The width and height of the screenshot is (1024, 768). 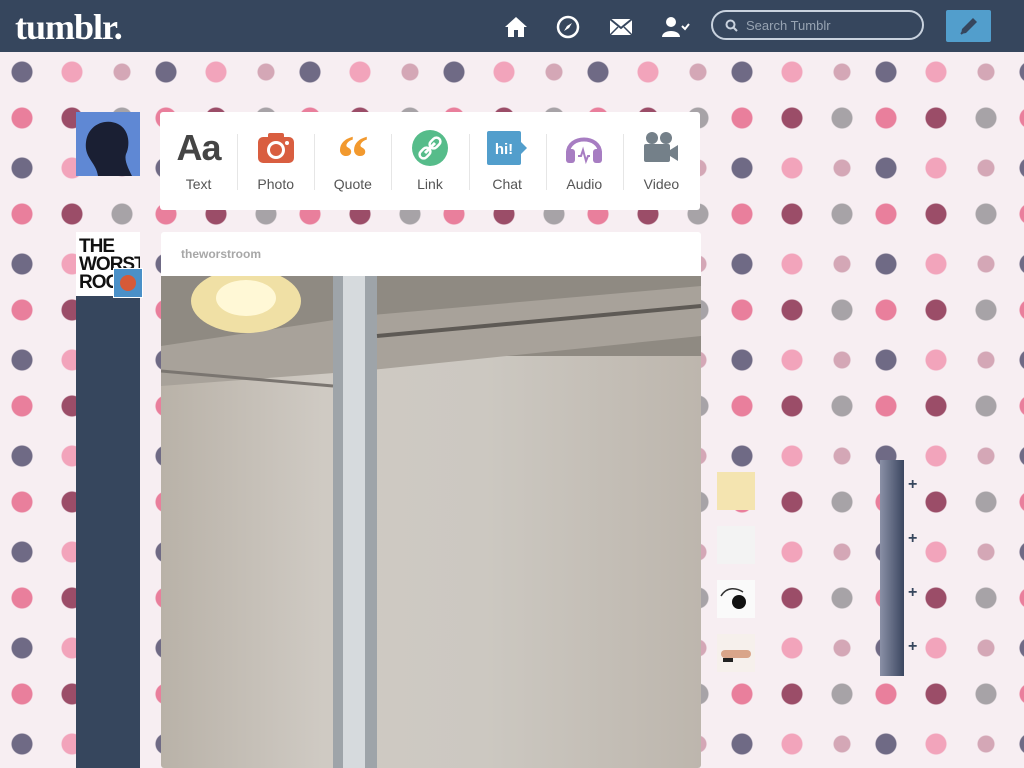 I want to click on compose-button, so click(x=968, y=26).